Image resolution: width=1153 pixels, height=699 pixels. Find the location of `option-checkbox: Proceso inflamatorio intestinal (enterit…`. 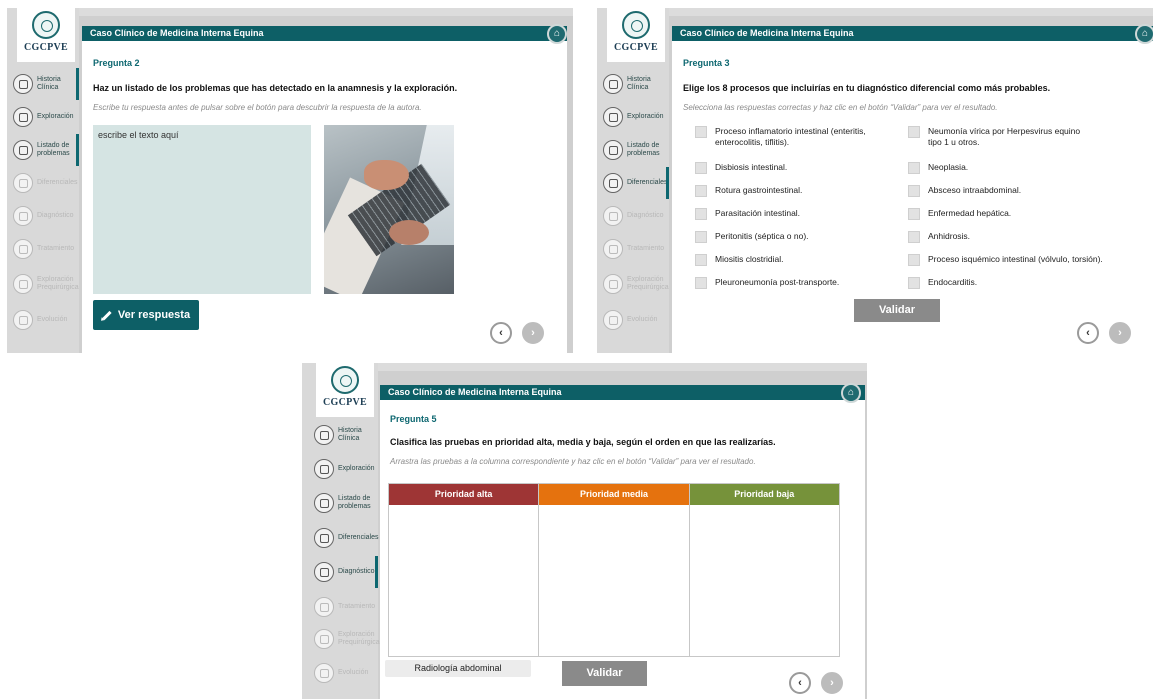

option-checkbox: Proceso inflamatorio intestinal (enterit… is located at coordinates (787, 137).